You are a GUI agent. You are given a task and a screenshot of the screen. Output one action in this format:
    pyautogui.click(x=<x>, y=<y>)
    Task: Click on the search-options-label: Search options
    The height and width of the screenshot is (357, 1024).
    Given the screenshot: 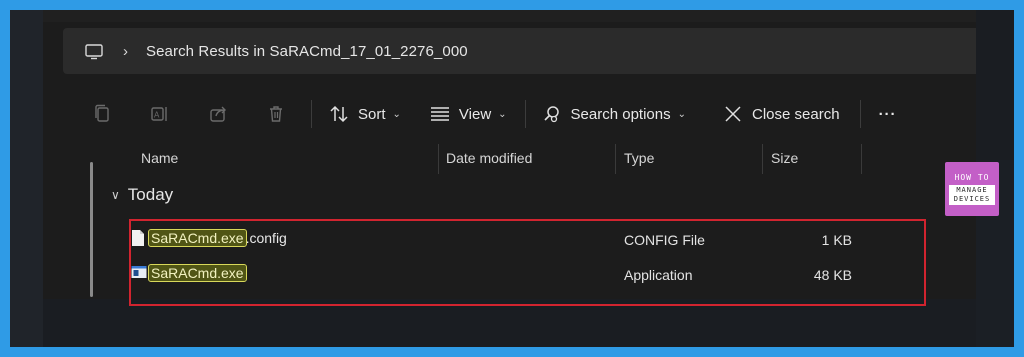 What is the action you would take?
    pyautogui.click(x=620, y=114)
    